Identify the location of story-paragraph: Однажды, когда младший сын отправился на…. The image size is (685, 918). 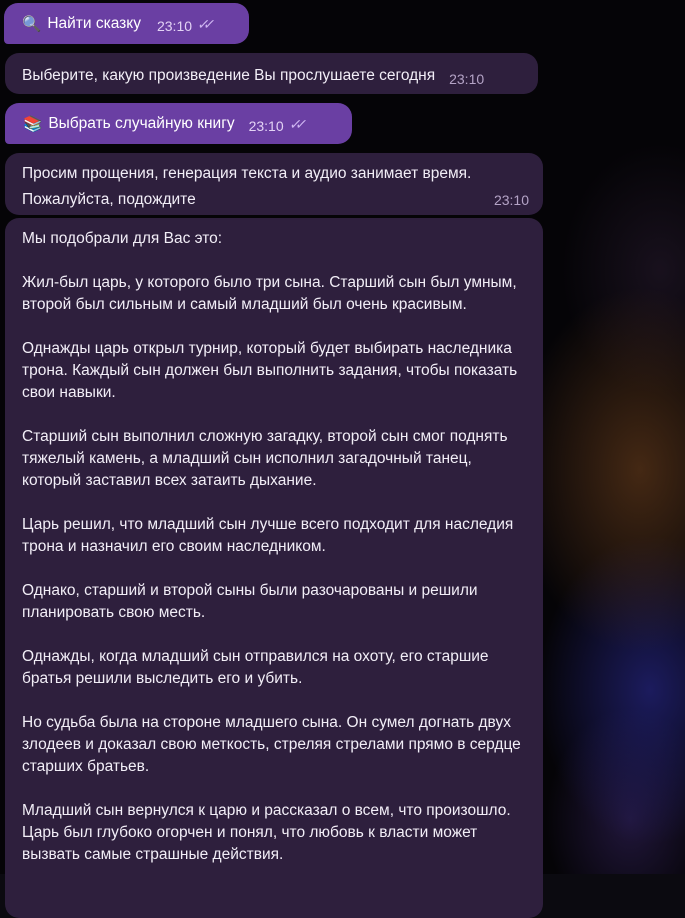
(255, 667).